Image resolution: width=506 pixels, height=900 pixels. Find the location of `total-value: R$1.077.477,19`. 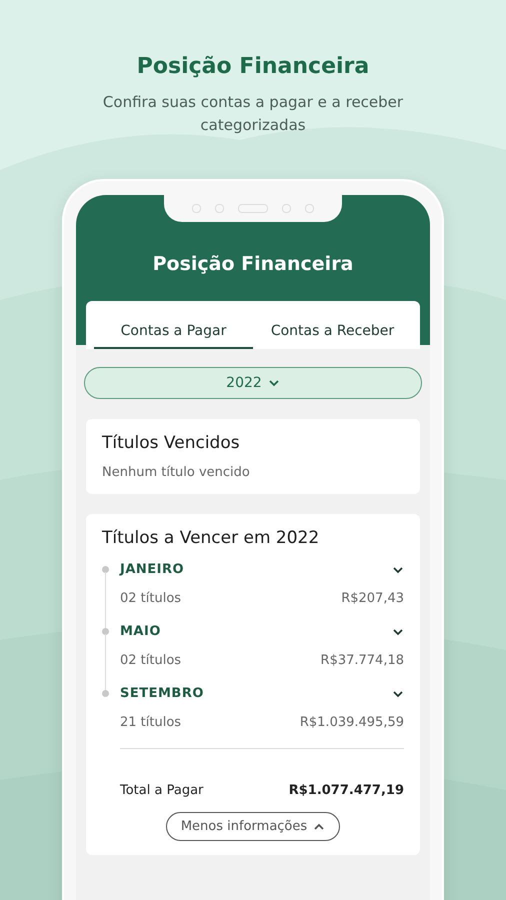

total-value: R$1.077.477,19 is located at coordinates (346, 790).